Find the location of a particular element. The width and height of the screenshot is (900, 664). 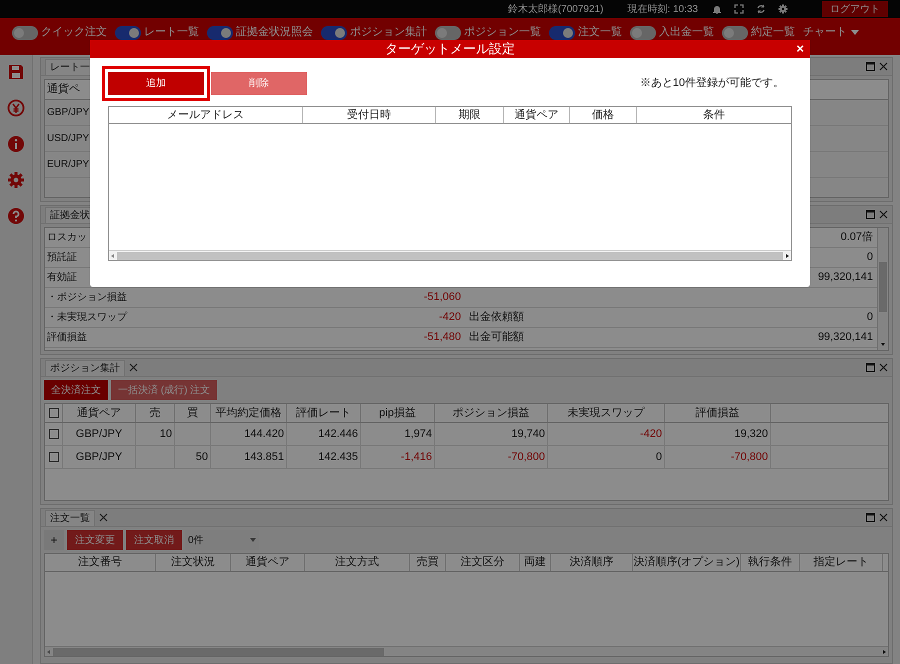

fullscreen-icon is located at coordinates (739, 9).